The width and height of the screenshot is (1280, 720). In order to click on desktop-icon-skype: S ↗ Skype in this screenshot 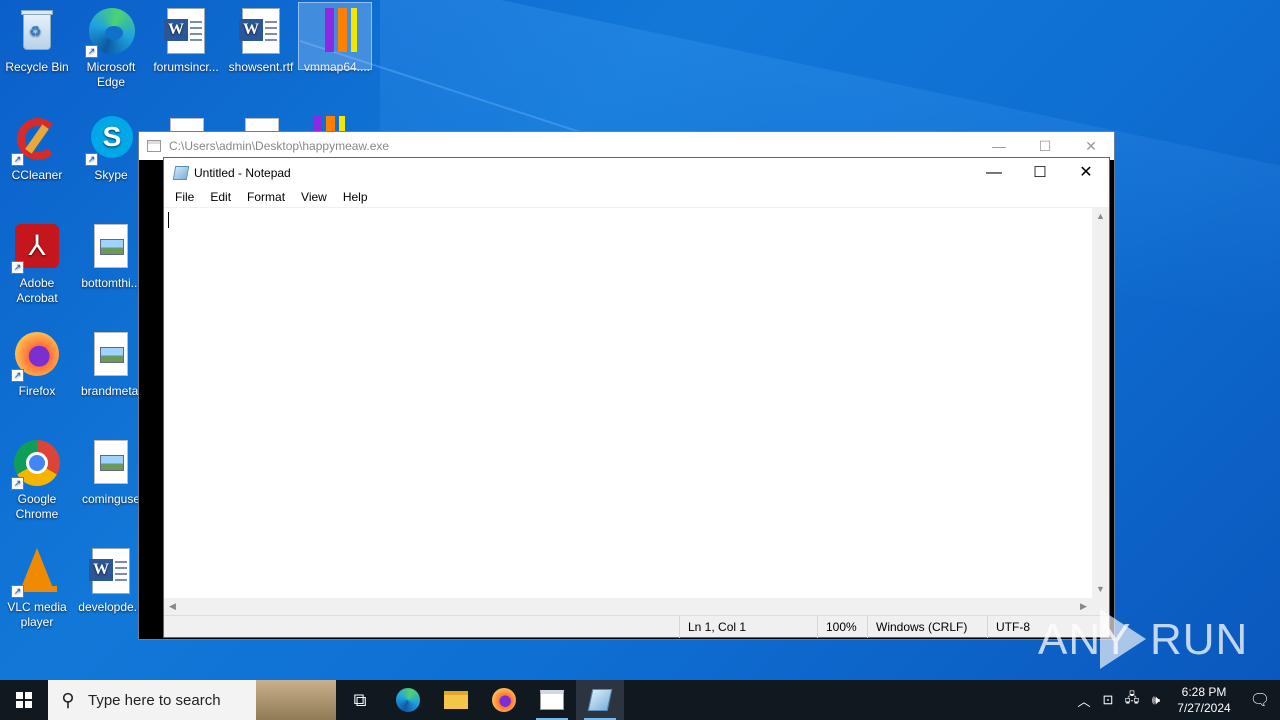, I will do `click(111, 149)`.